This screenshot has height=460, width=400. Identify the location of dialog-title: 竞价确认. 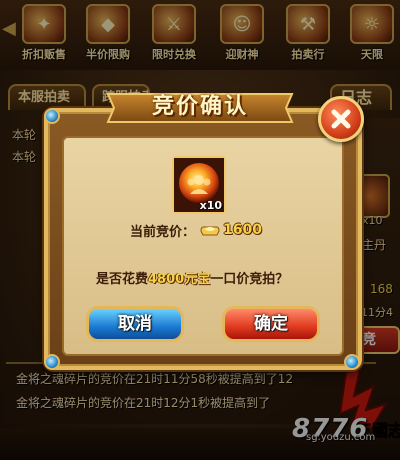
(199, 106).